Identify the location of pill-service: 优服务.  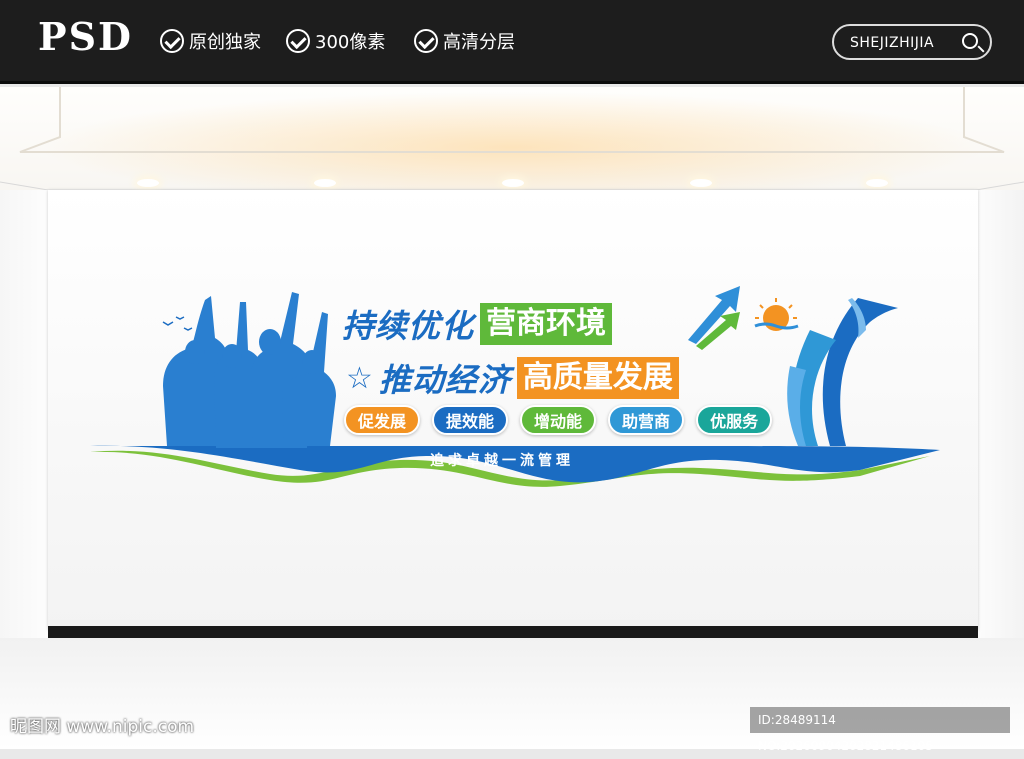
(734, 420).